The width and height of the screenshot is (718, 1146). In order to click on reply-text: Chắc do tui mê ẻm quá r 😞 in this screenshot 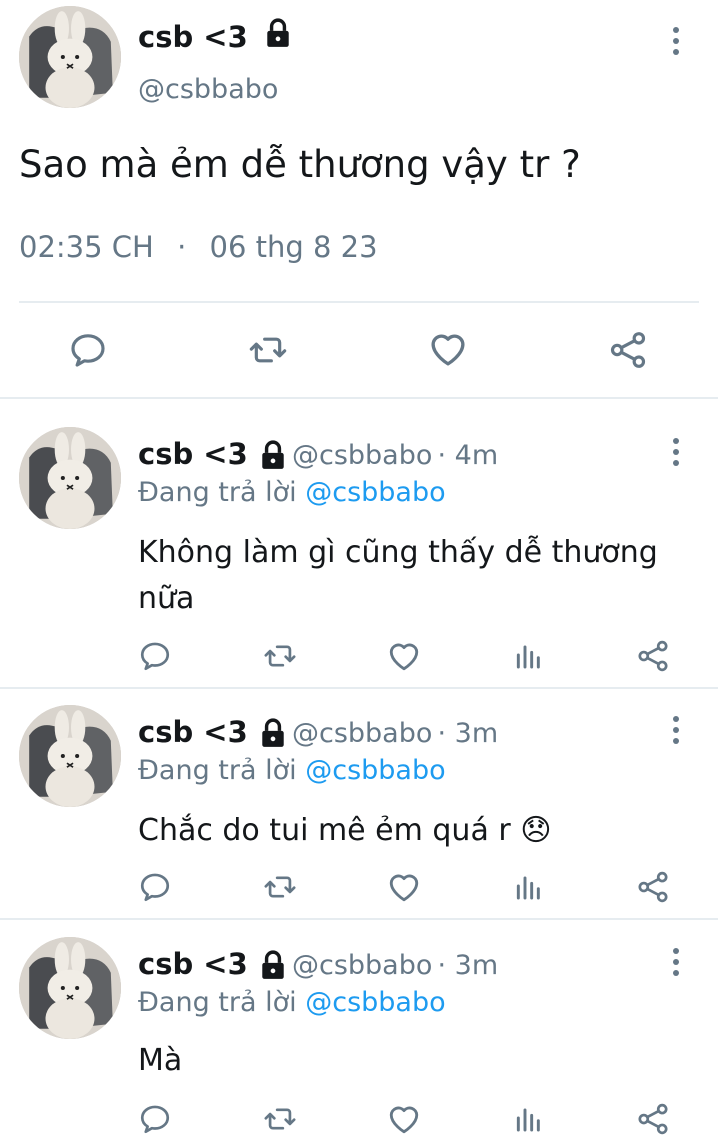, I will do `click(345, 831)`.